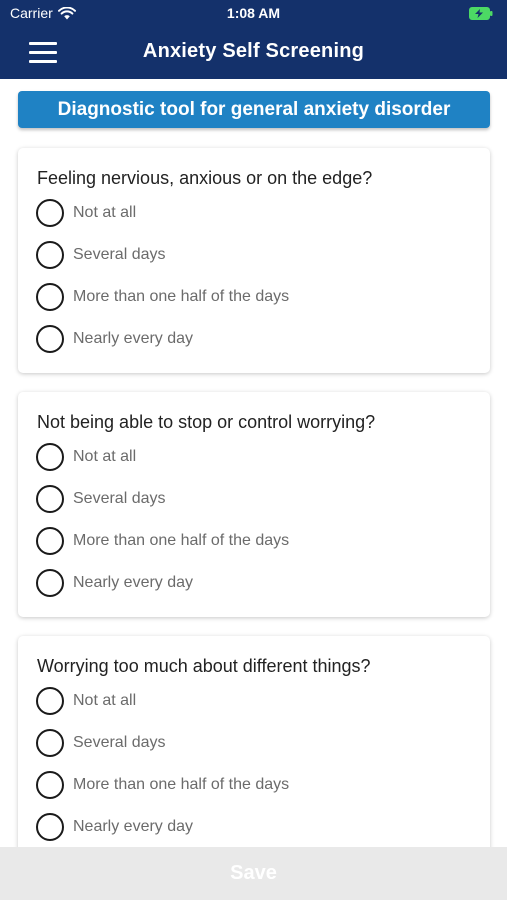 The height and width of the screenshot is (900, 507). I want to click on page-title: Anxiety Self Screening, so click(253, 51).